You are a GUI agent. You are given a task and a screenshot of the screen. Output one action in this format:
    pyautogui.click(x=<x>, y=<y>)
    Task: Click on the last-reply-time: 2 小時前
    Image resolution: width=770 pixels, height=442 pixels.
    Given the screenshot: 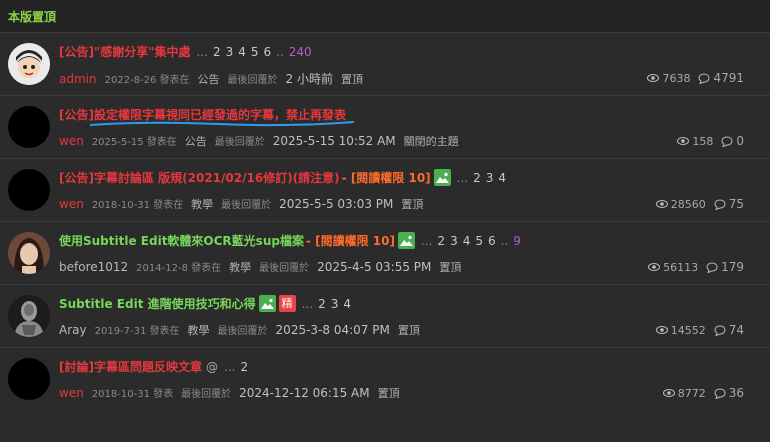 What is the action you would take?
    pyautogui.click(x=309, y=78)
    